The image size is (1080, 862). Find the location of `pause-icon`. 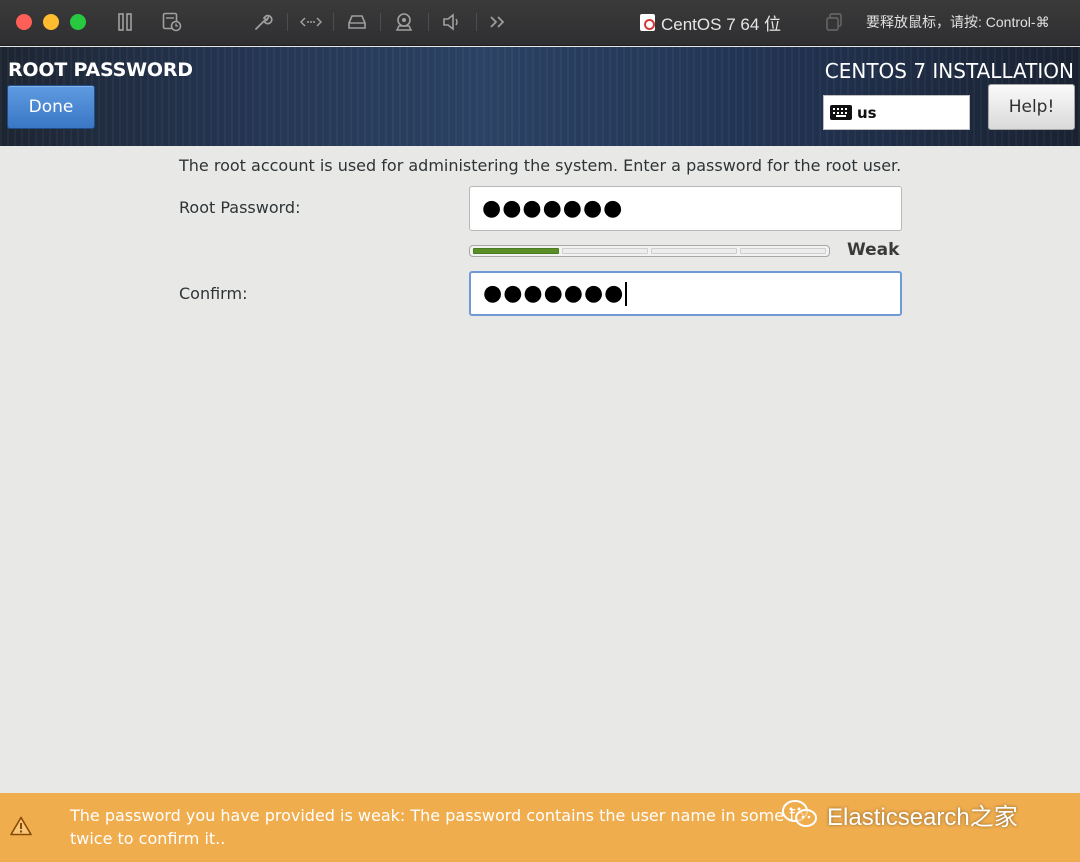

pause-icon is located at coordinates (125, 22).